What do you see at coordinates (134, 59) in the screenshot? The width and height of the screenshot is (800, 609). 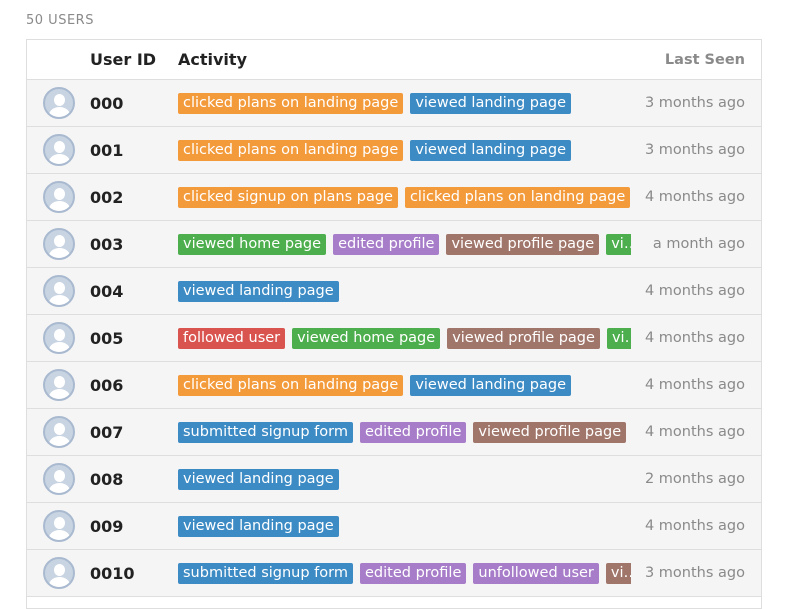 I see `user-id-column-header: User ID` at bounding box center [134, 59].